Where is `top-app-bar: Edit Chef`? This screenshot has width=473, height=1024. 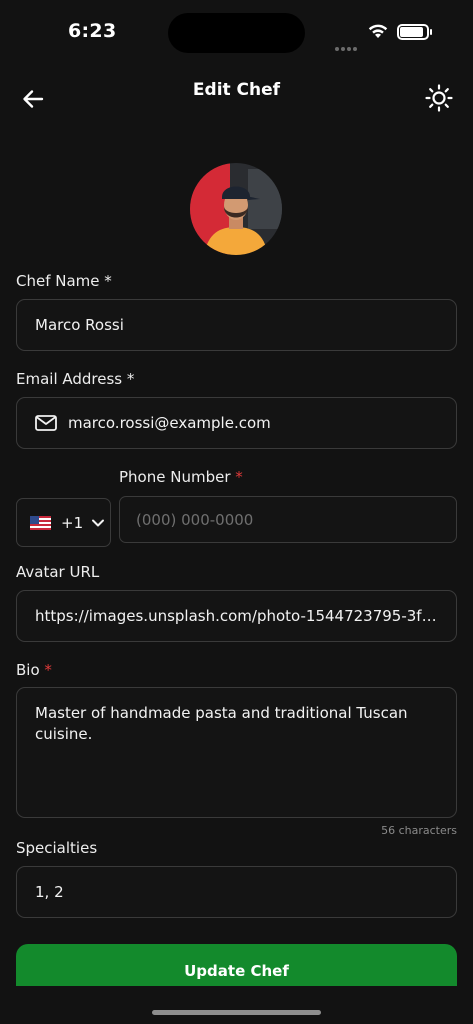
top-app-bar: Edit Chef is located at coordinates (236, 92).